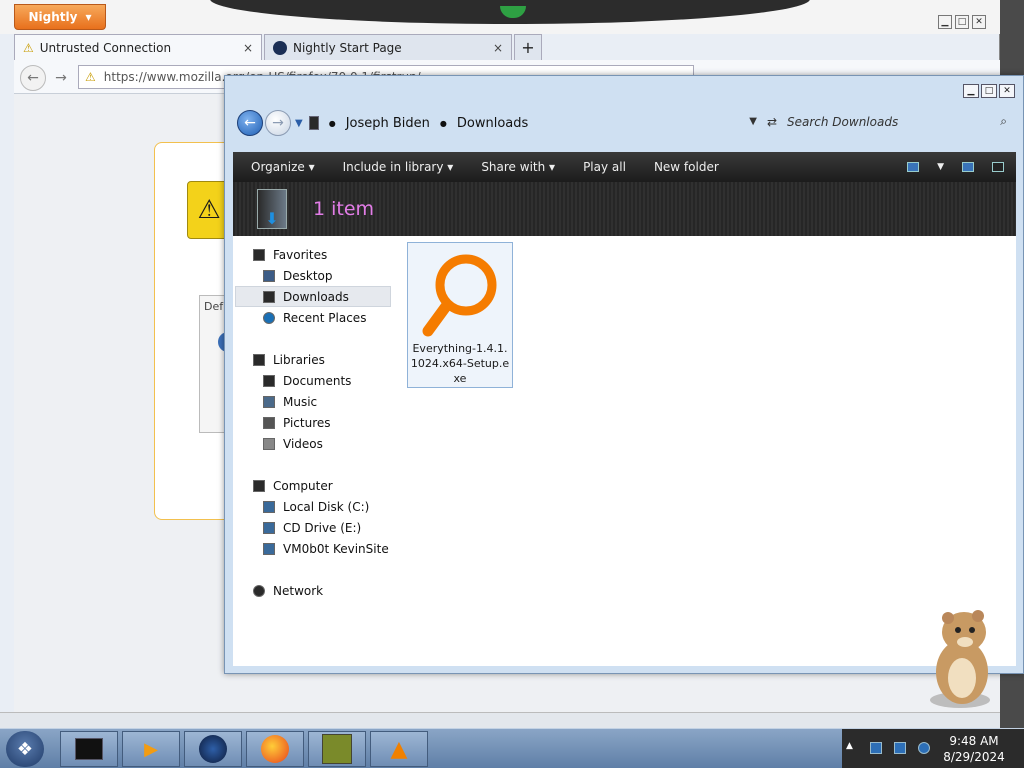 This screenshot has height=768, width=1024. I want to click on network-drive-icon, so click(269, 548).